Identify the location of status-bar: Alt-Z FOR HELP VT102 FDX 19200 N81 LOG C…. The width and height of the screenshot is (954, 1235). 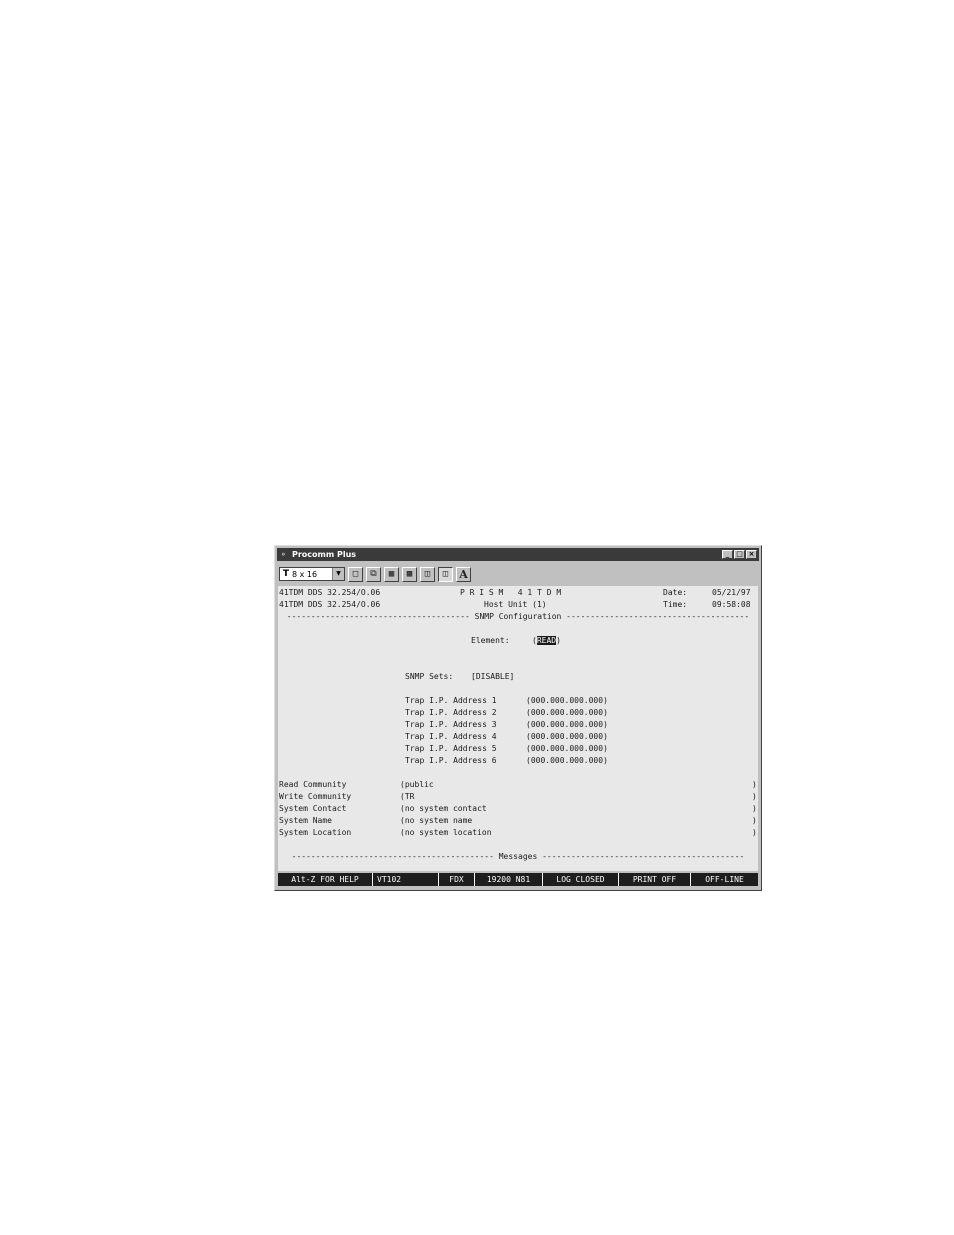
(518, 879).